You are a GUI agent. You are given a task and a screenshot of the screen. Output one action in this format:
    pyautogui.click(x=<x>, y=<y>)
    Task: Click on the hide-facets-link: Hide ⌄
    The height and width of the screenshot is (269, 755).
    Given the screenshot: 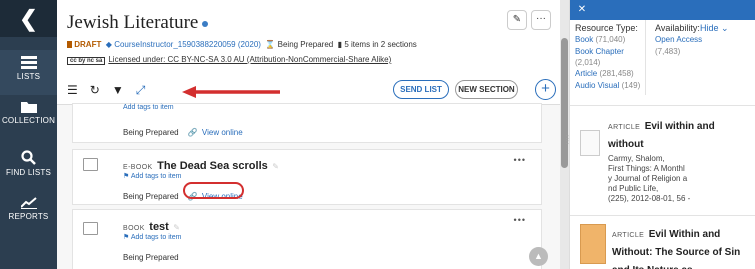 What is the action you would take?
    pyautogui.click(x=714, y=28)
    